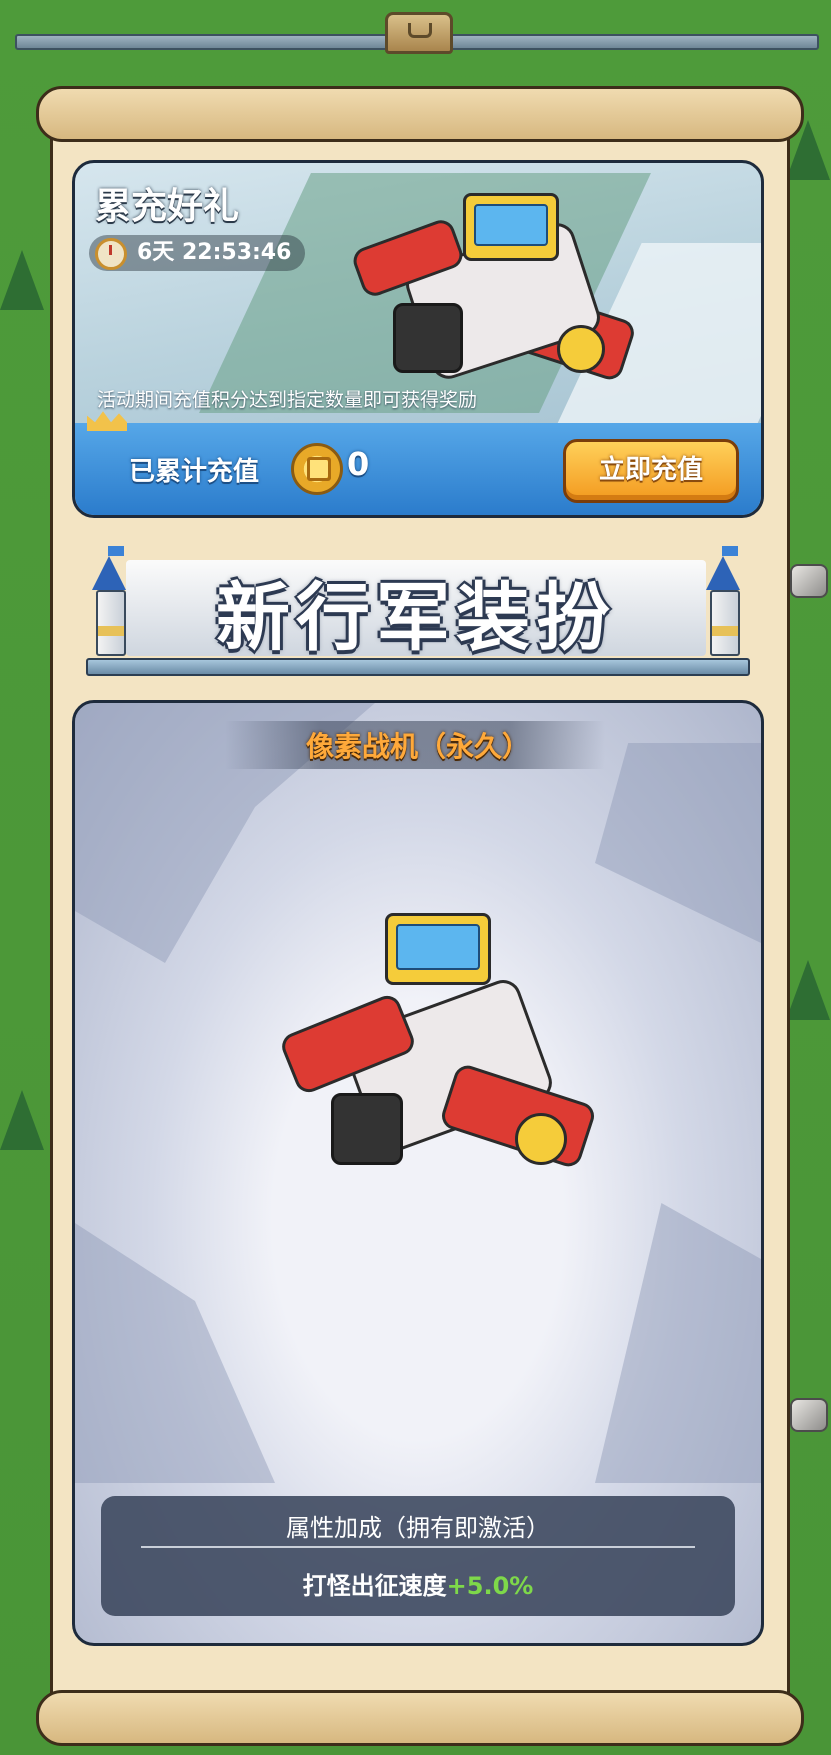 This screenshot has height=1755, width=831. What do you see at coordinates (418, 1556) in the screenshot?
I see `attribute-panel: 属性加成（拥有即激活） 打怪出征速度+5.0%` at bounding box center [418, 1556].